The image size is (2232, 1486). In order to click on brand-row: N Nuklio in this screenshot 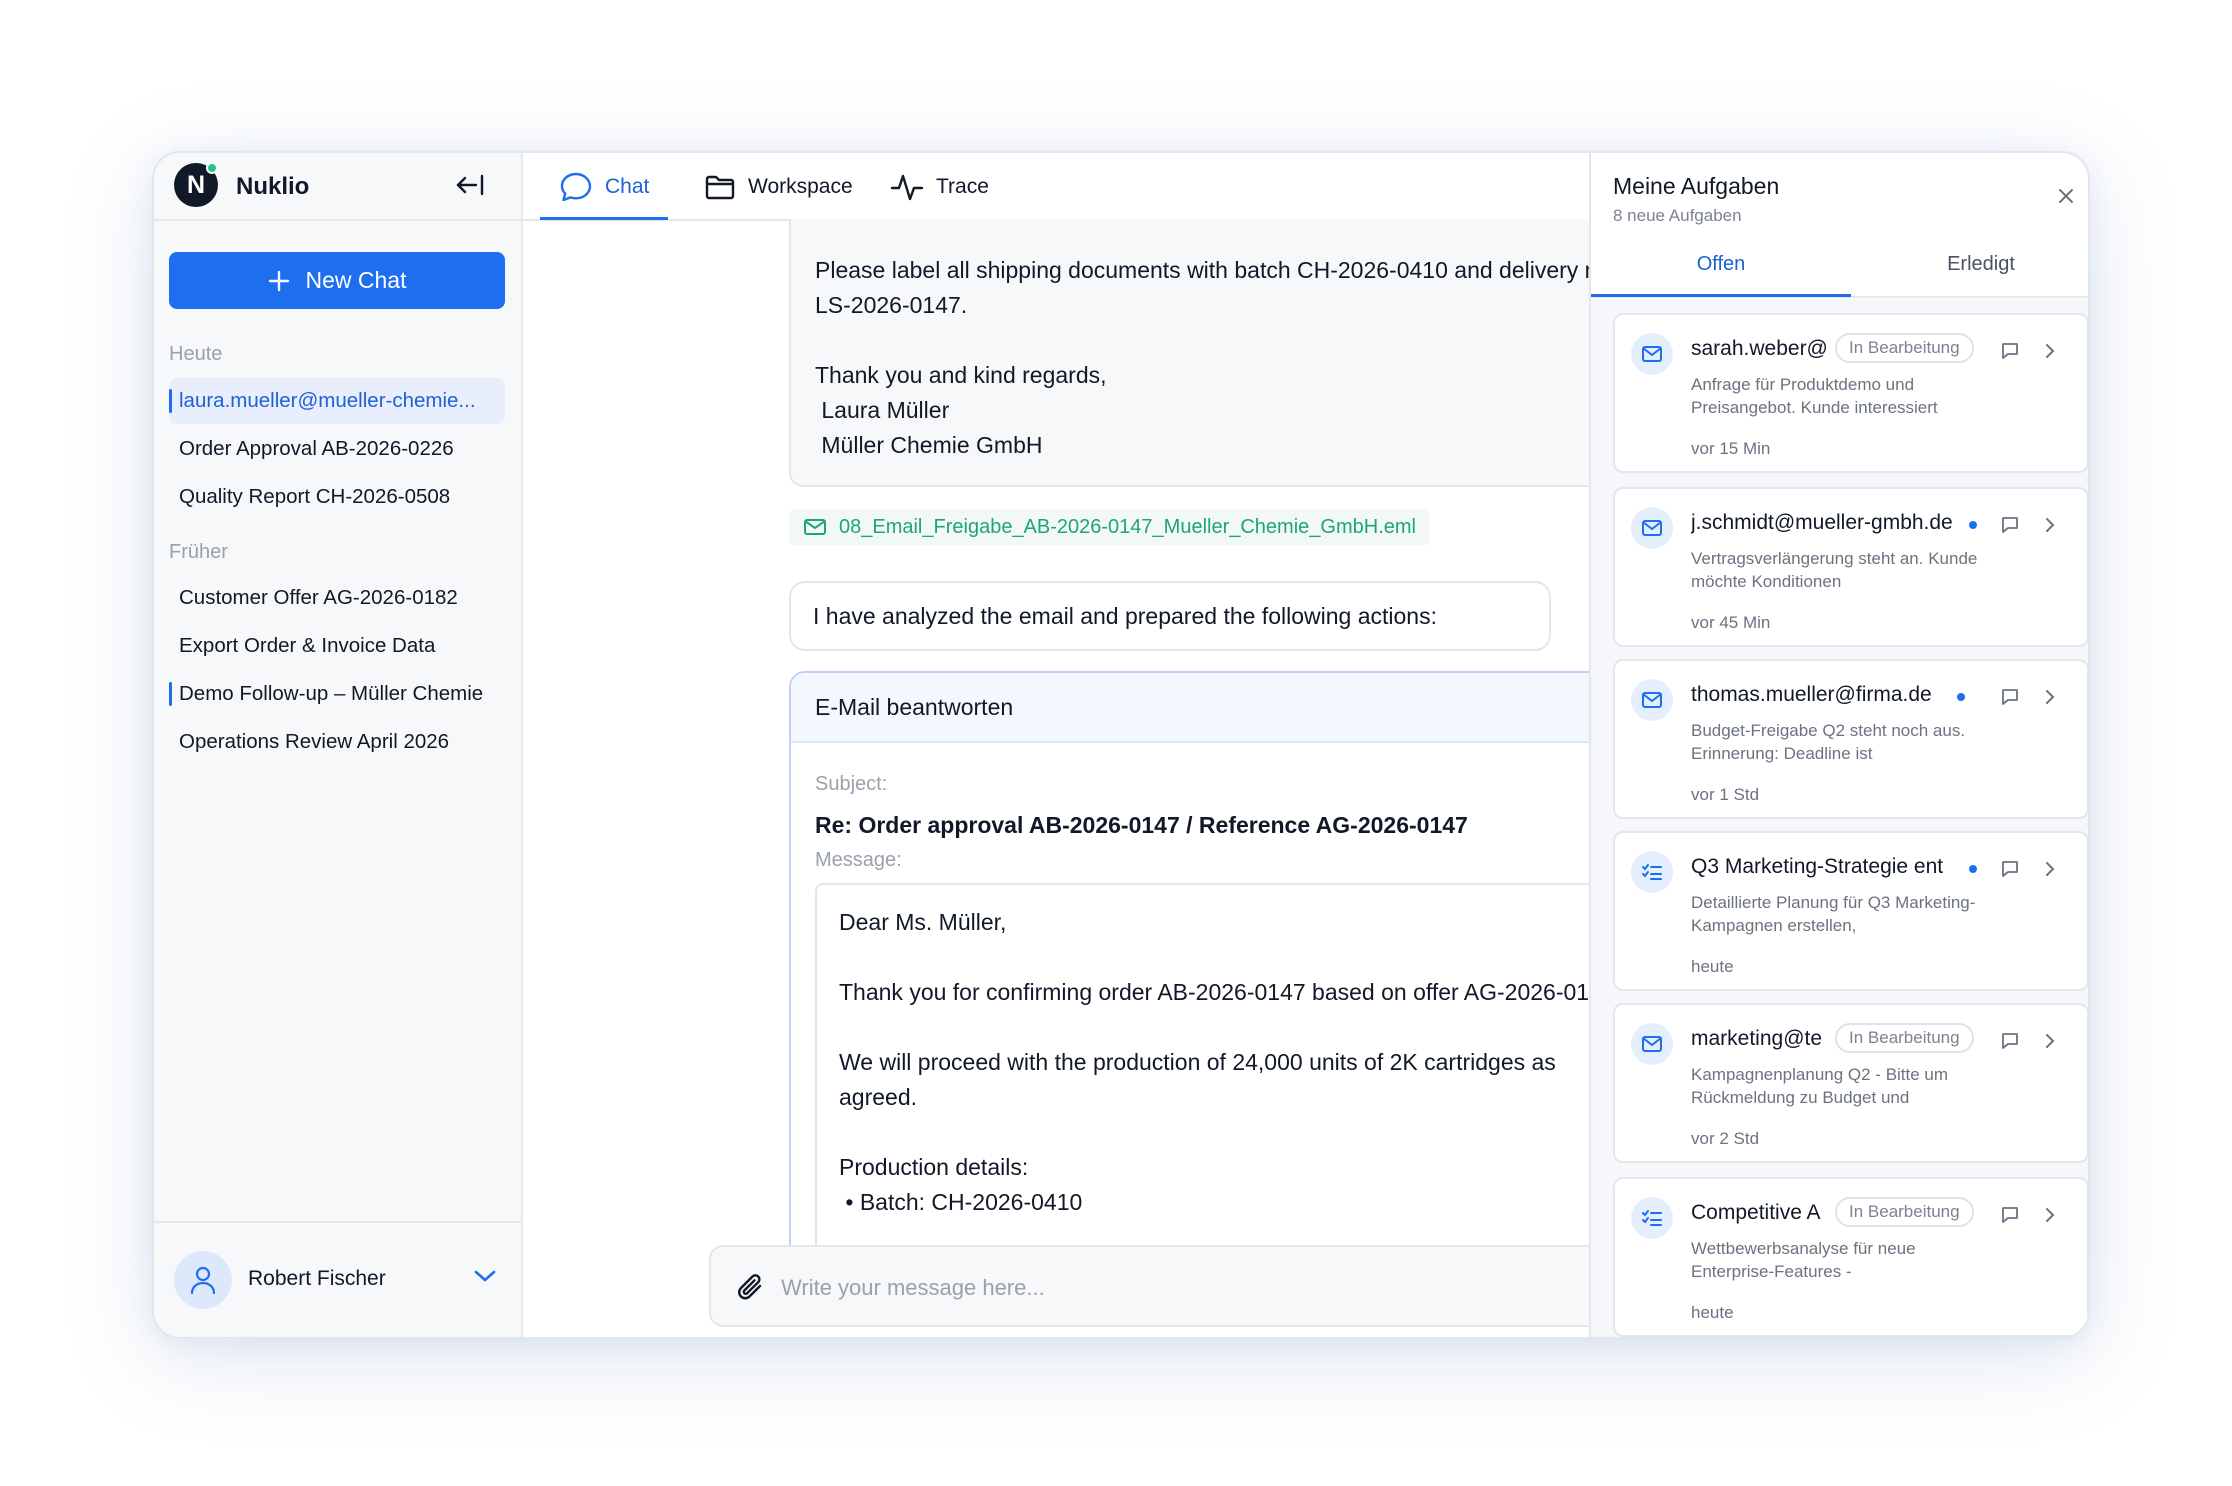, I will do `click(337, 187)`.